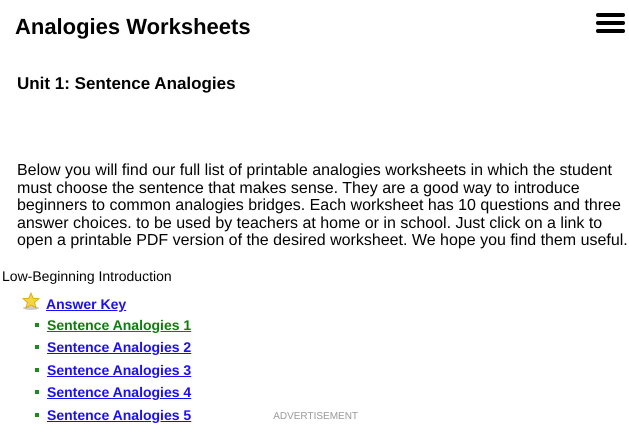 The image size is (629, 447). I want to click on page-title: Analogies Worksheets, so click(133, 26).